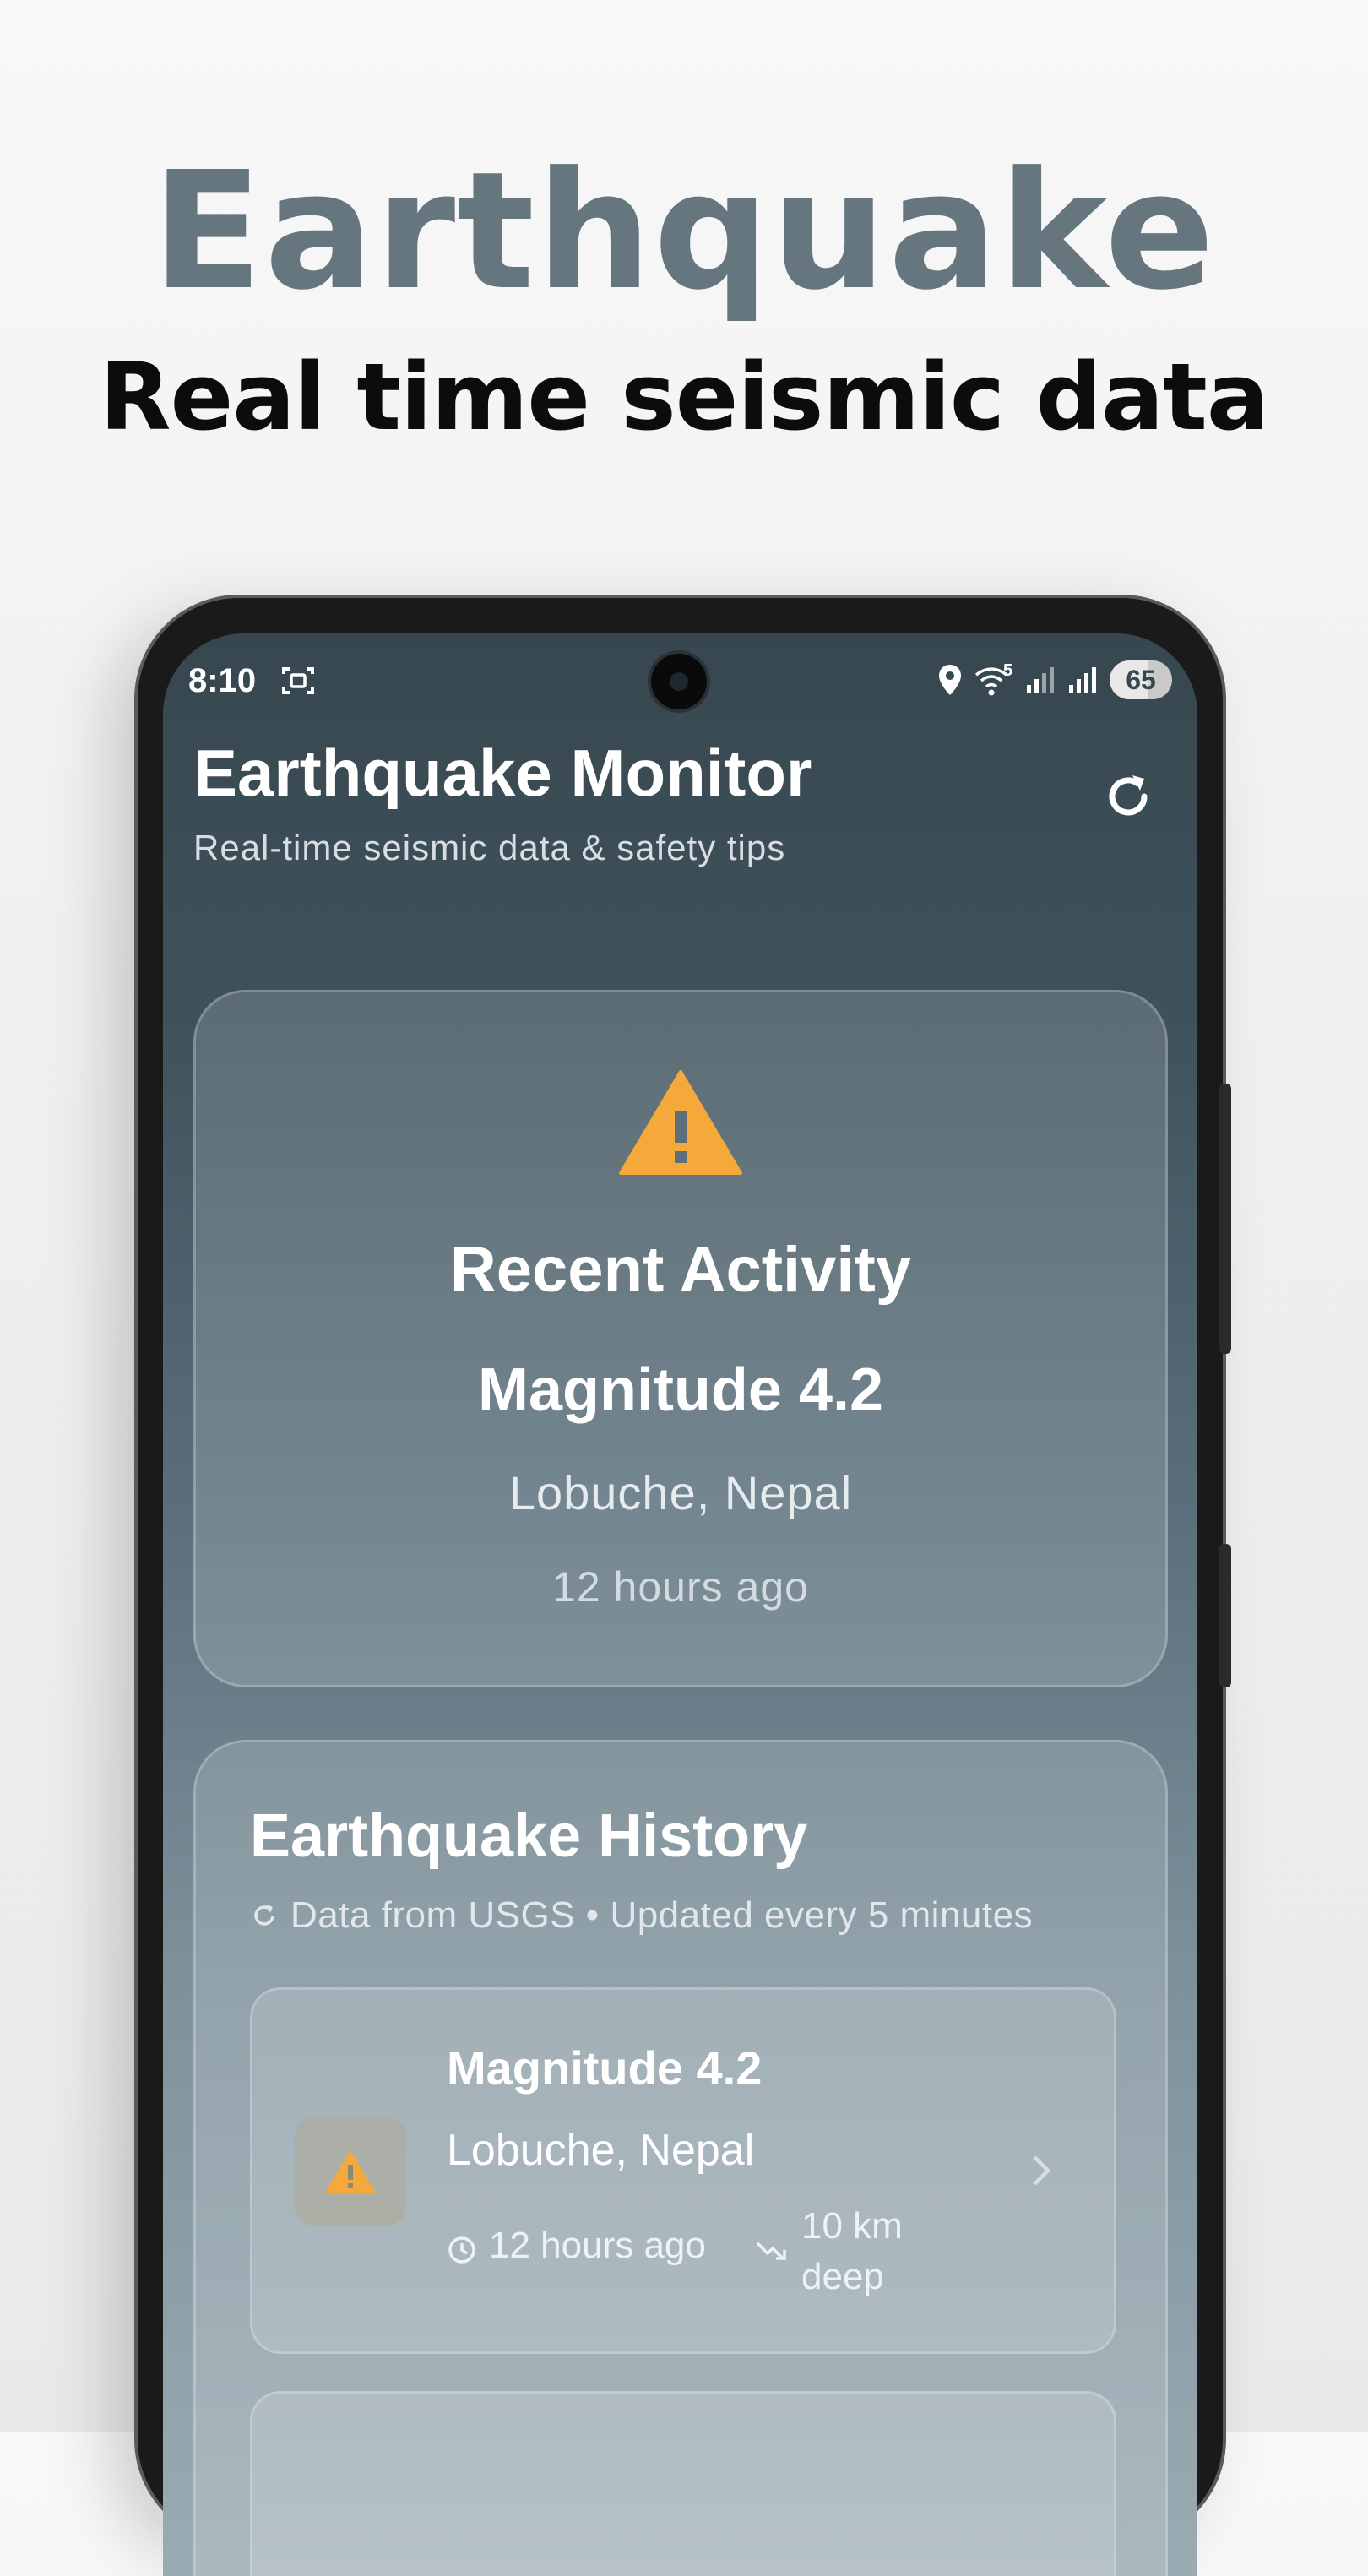 Image resolution: width=1368 pixels, height=2576 pixels. I want to click on wifi-icon: 5, so click(993, 679).